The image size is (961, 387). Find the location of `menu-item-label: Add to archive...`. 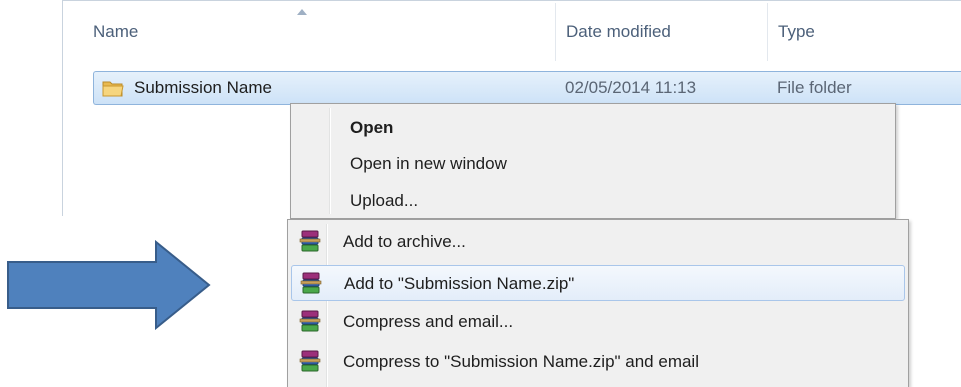

menu-item-label: Add to archive... is located at coordinates (404, 241).